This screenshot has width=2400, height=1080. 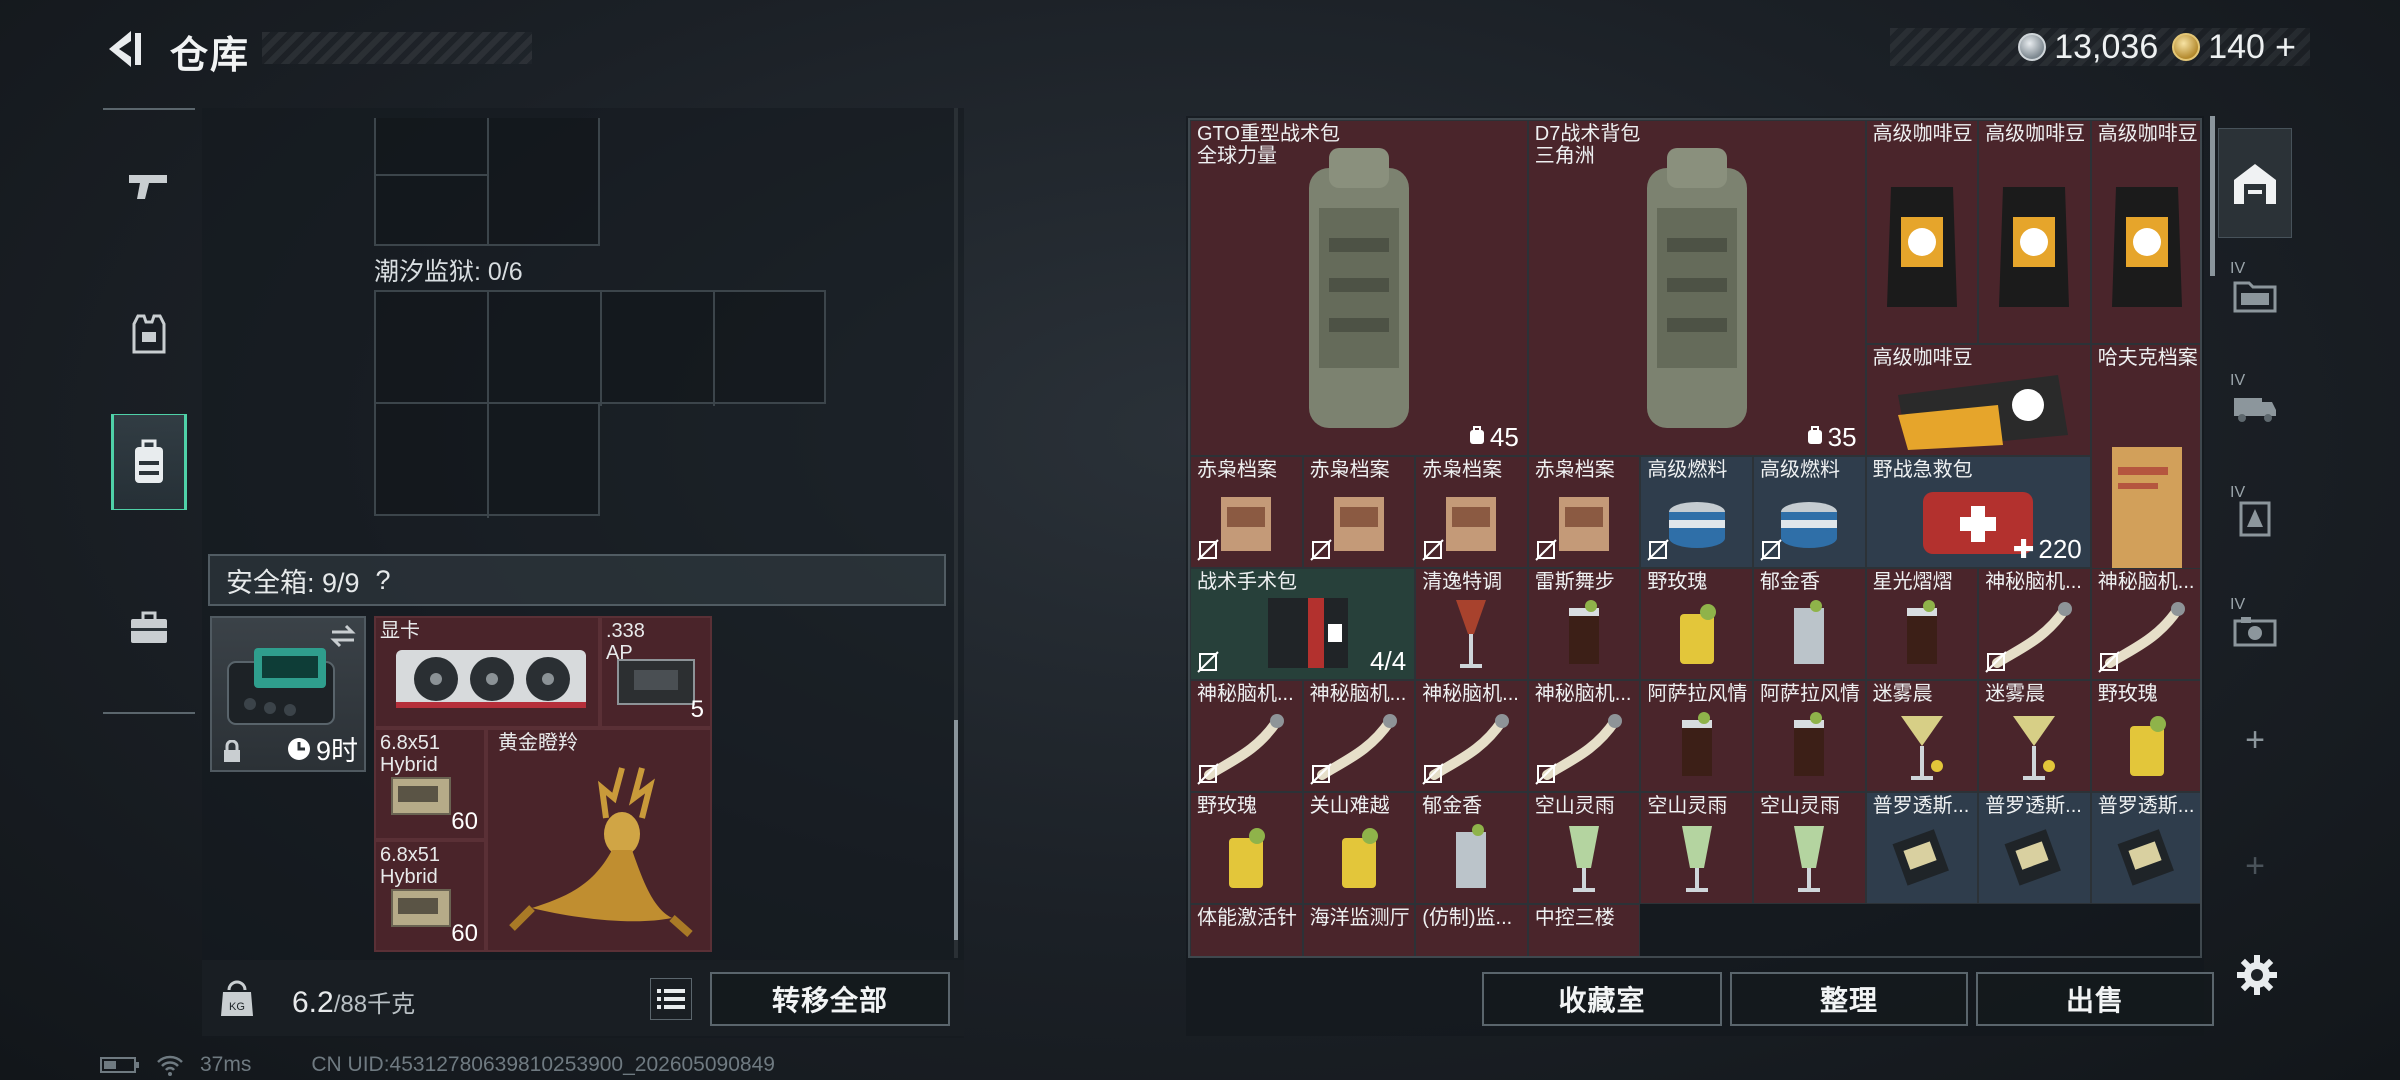 What do you see at coordinates (487, 460) in the screenshot?
I see `prison-grid-lower` at bounding box center [487, 460].